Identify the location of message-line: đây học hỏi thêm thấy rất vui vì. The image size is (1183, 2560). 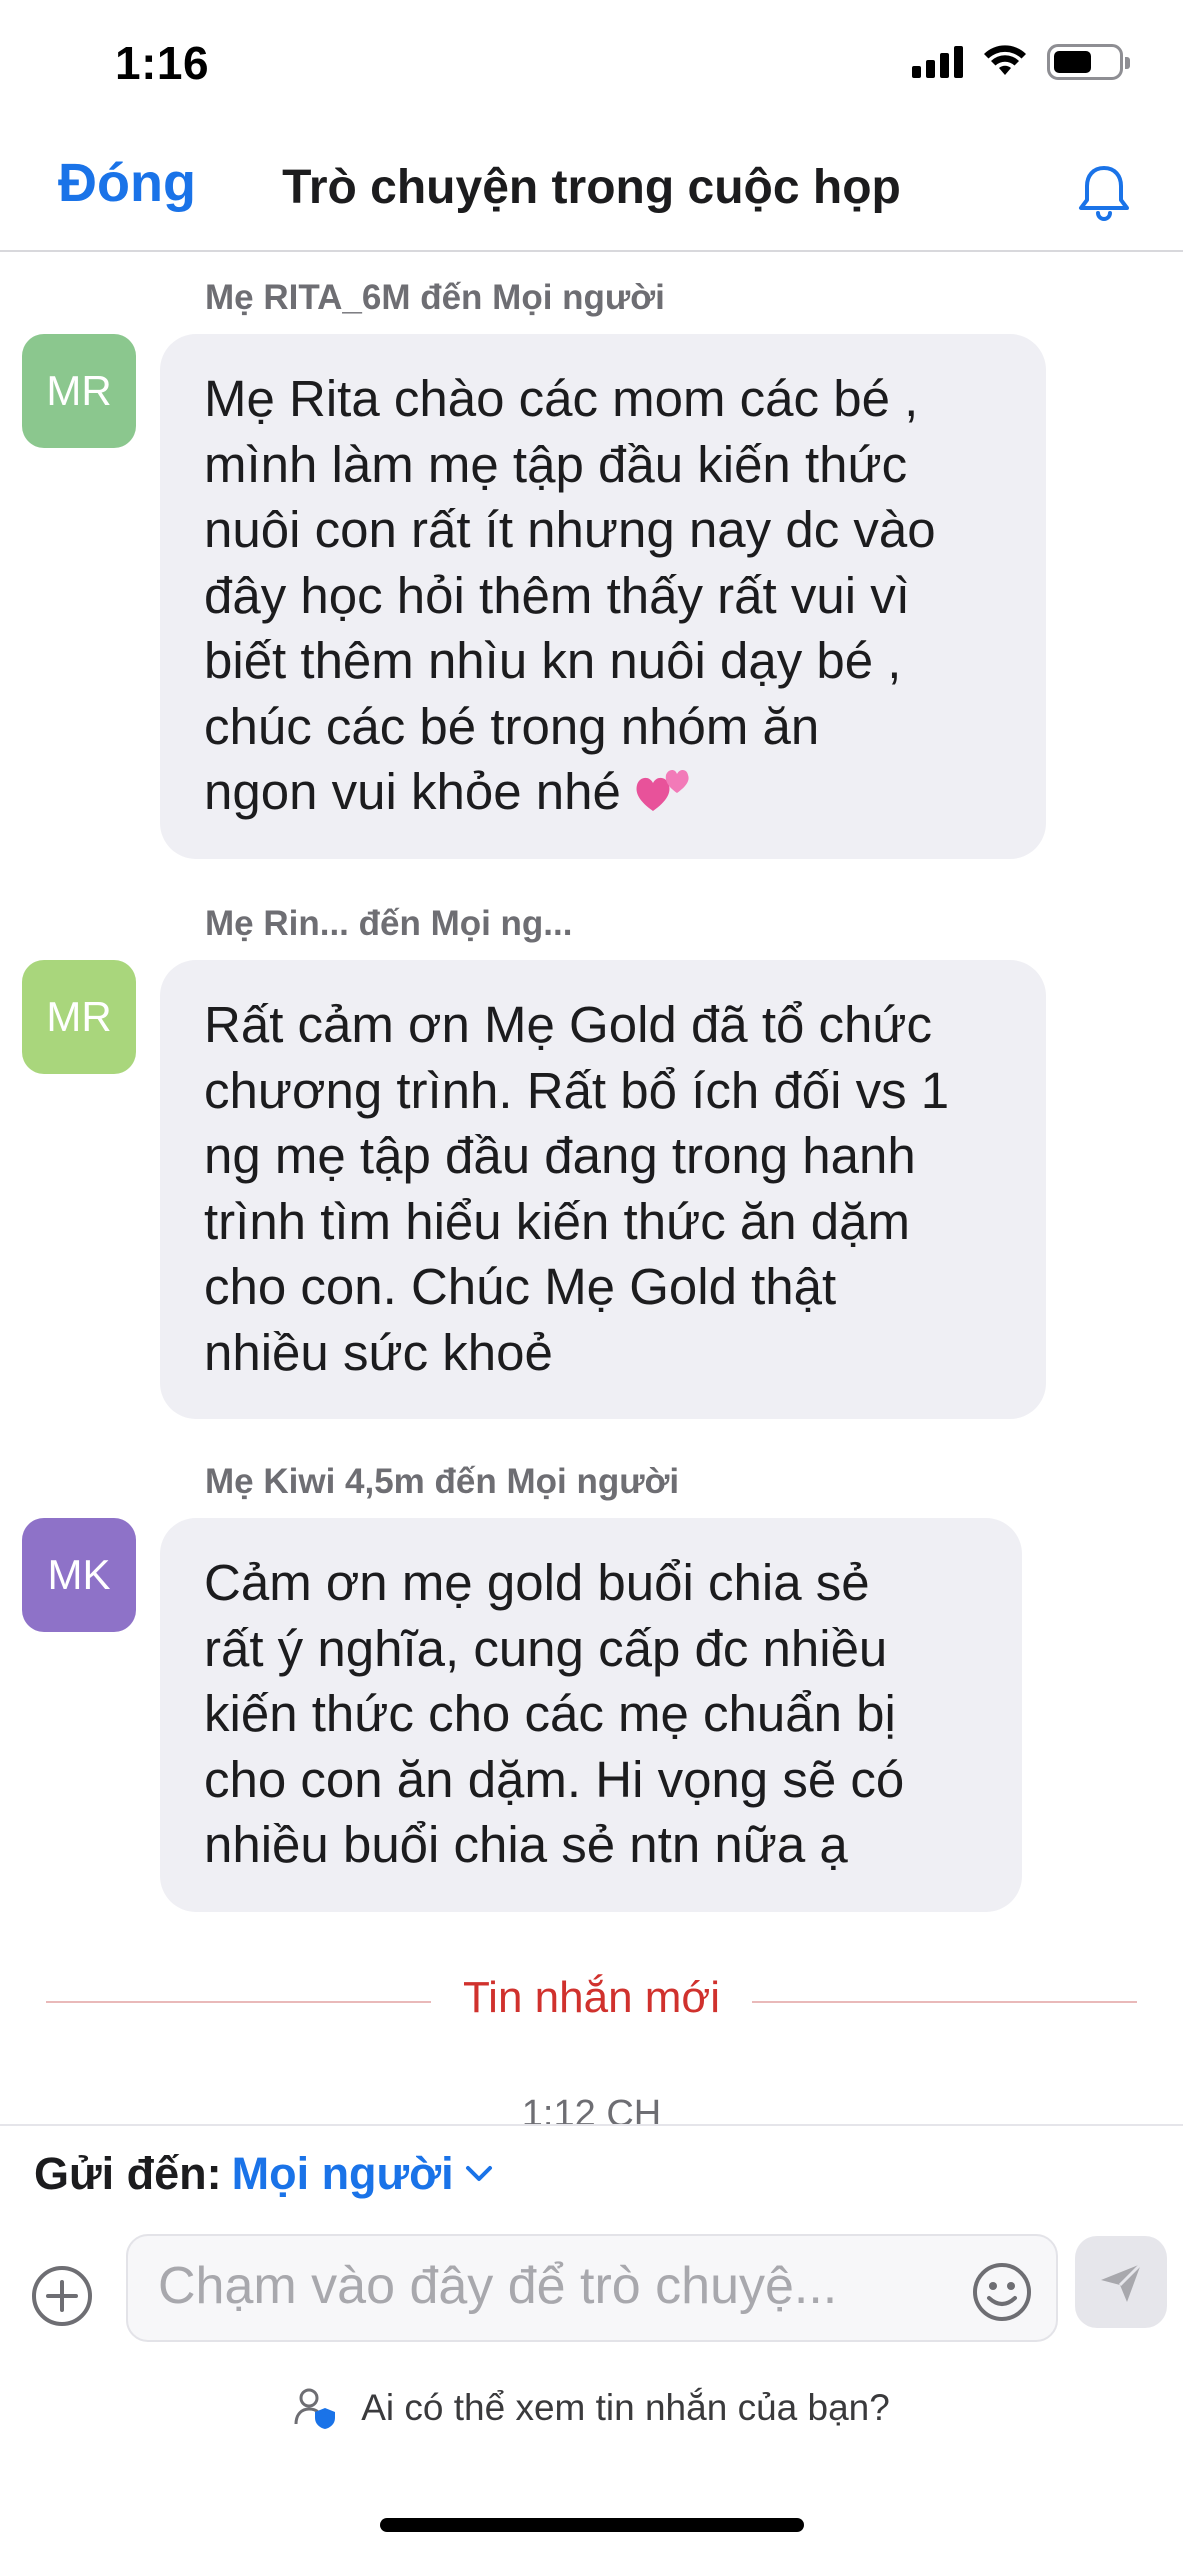
(557, 595).